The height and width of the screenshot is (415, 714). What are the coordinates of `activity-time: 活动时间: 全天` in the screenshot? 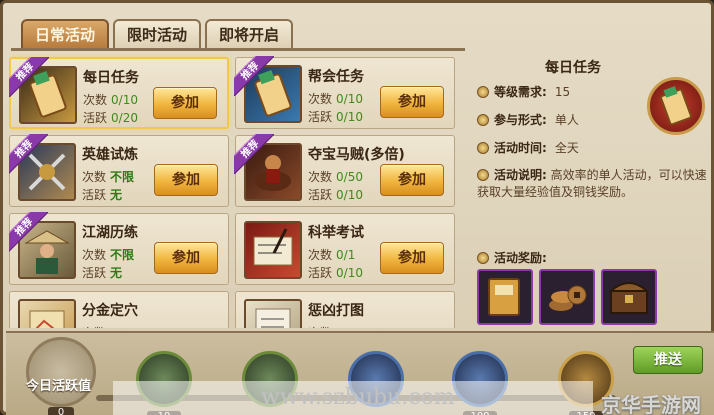 It's located at (528, 147).